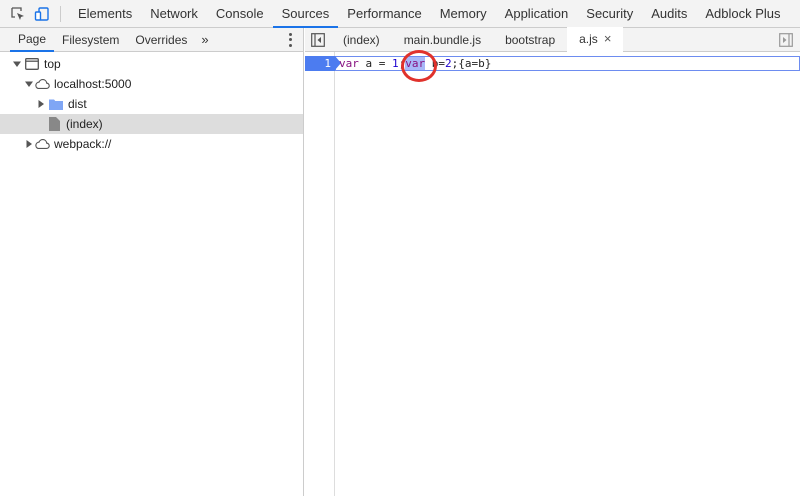  I want to click on tab-adblock-plus: Adblock Plus, so click(742, 14).